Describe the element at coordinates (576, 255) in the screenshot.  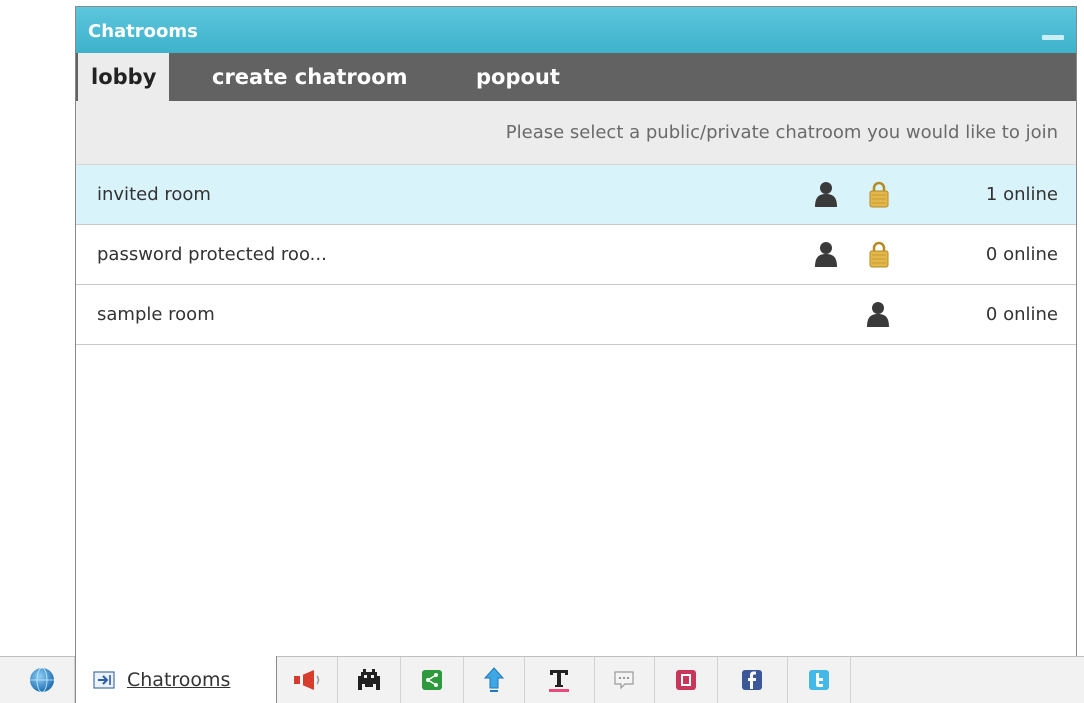
I see `room-row-password-protected: password protected roo... 0 online` at that location.